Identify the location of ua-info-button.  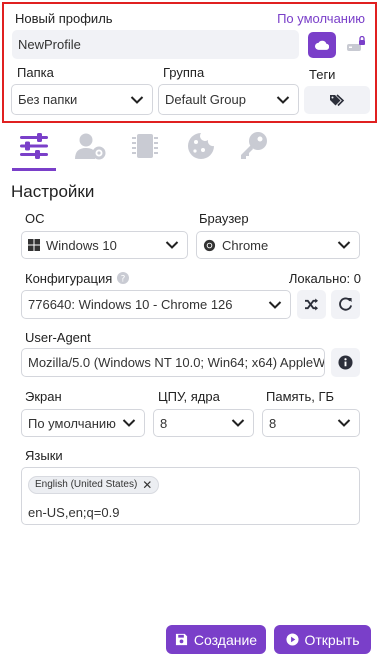
(345, 362).